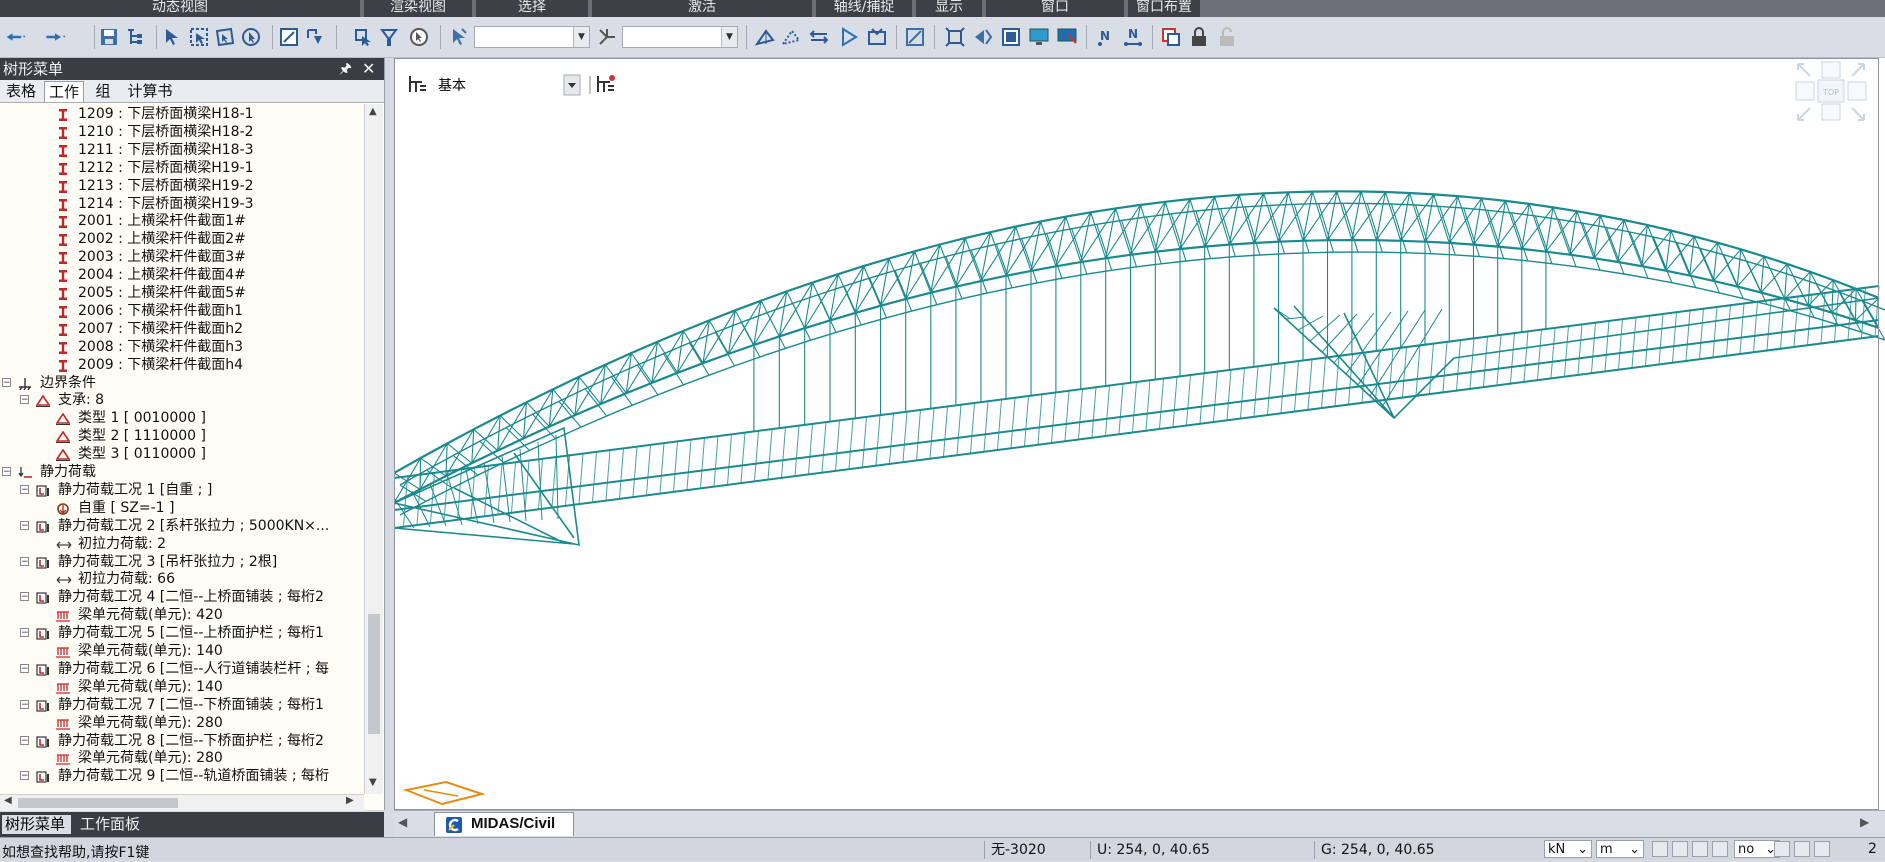 This screenshot has width=1885, height=862. What do you see at coordinates (1055, 8) in the screenshot?
I see `group-window: 窗口` at bounding box center [1055, 8].